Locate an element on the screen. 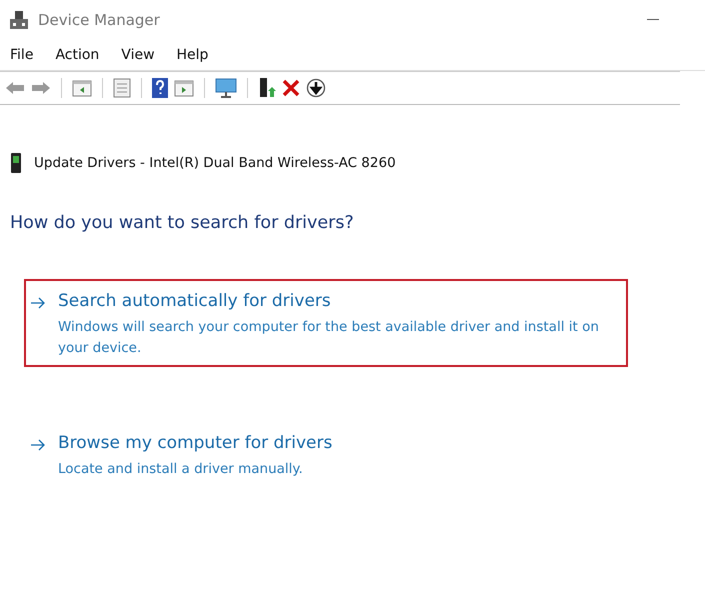  option: Browse my computer for drivers Locate and install a driver manually. is located at coordinates (326, 454).